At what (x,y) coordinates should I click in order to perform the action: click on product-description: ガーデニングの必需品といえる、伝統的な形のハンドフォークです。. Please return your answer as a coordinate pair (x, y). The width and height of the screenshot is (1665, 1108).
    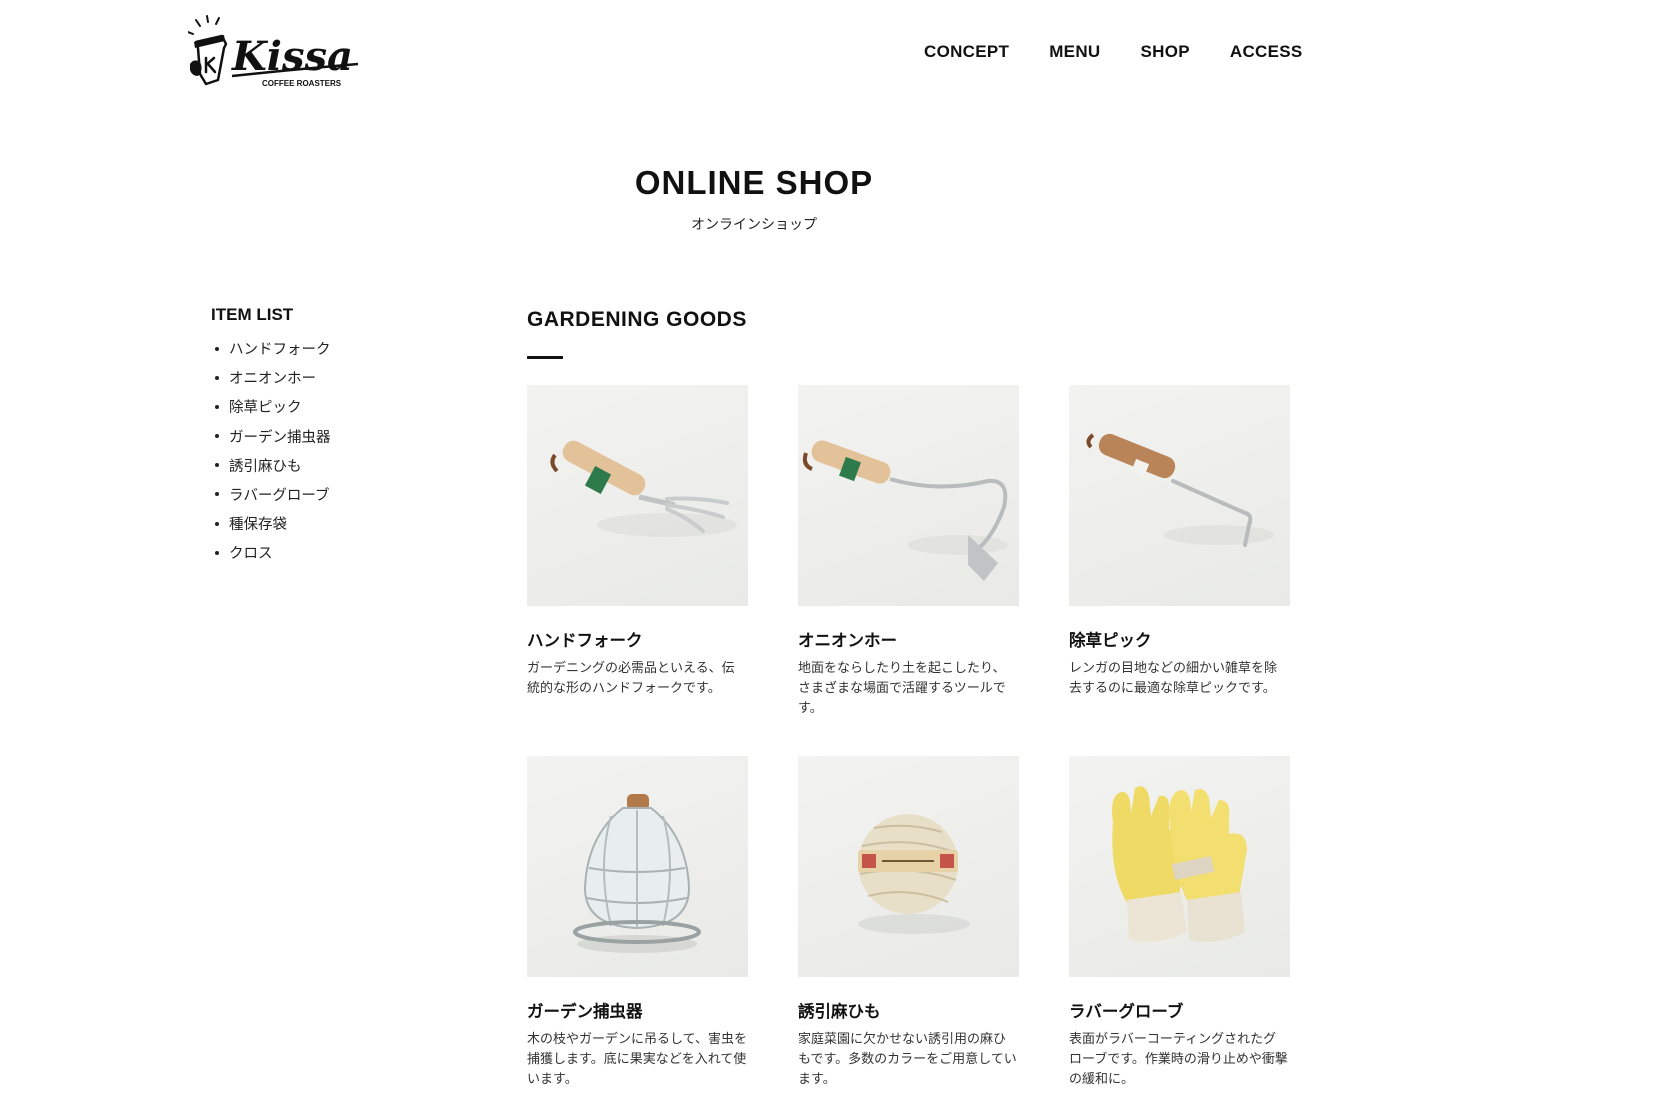
    Looking at the image, I should click on (631, 678).